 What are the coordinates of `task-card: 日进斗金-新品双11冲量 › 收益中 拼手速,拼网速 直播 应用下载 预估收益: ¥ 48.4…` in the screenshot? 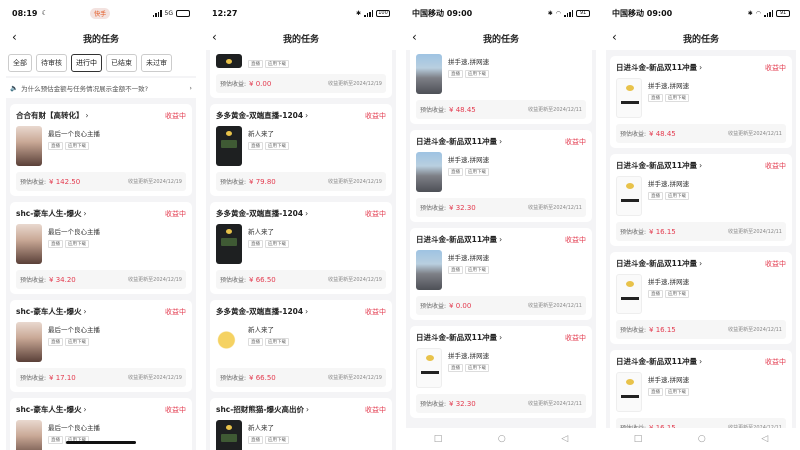 It's located at (701, 102).